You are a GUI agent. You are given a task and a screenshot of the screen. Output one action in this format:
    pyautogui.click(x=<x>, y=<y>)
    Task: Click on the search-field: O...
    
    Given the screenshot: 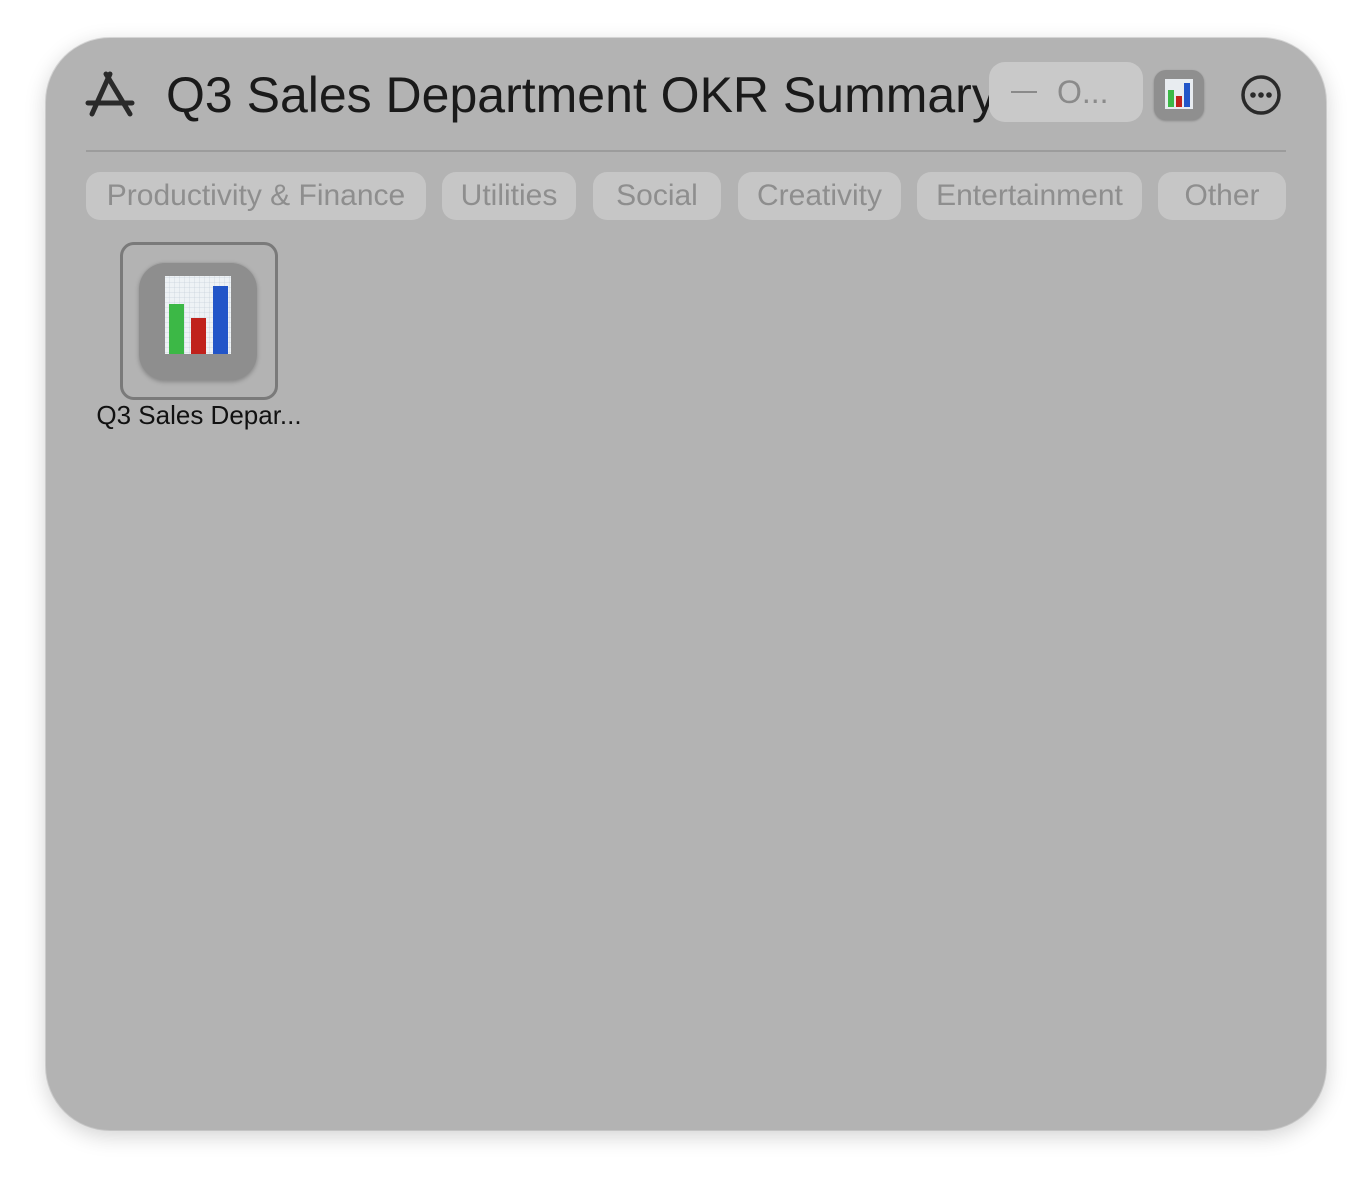 What is the action you would take?
    pyautogui.click(x=1066, y=92)
    